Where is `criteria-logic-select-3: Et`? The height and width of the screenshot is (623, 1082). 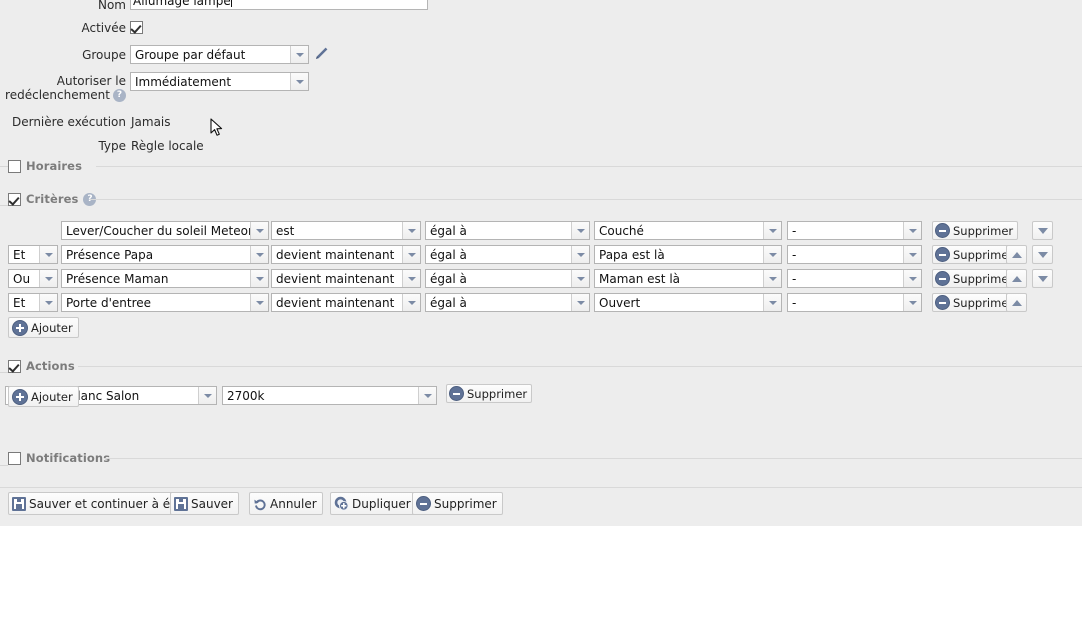 criteria-logic-select-3: Et is located at coordinates (33, 302).